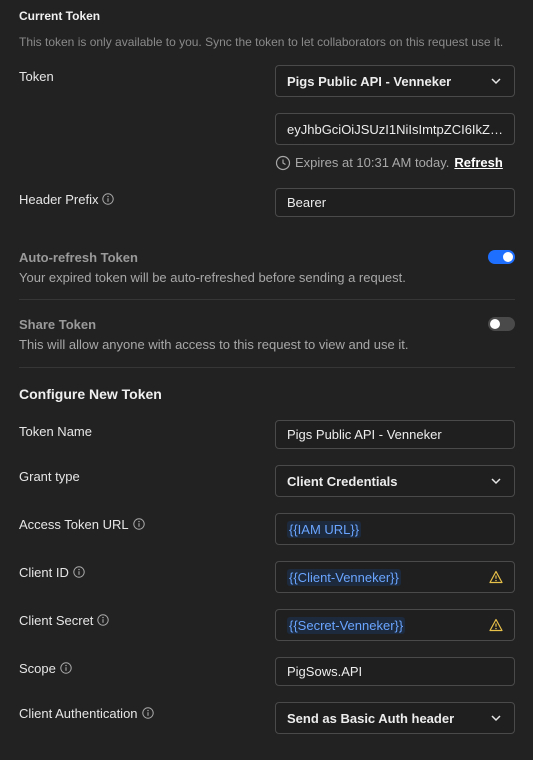 Image resolution: width=533 pixels, height=760 pixels. What do you see at coordinates (58, 324) in the screenshot?
I see `share-token-title: Share Token` at bounding box center [58, 324].